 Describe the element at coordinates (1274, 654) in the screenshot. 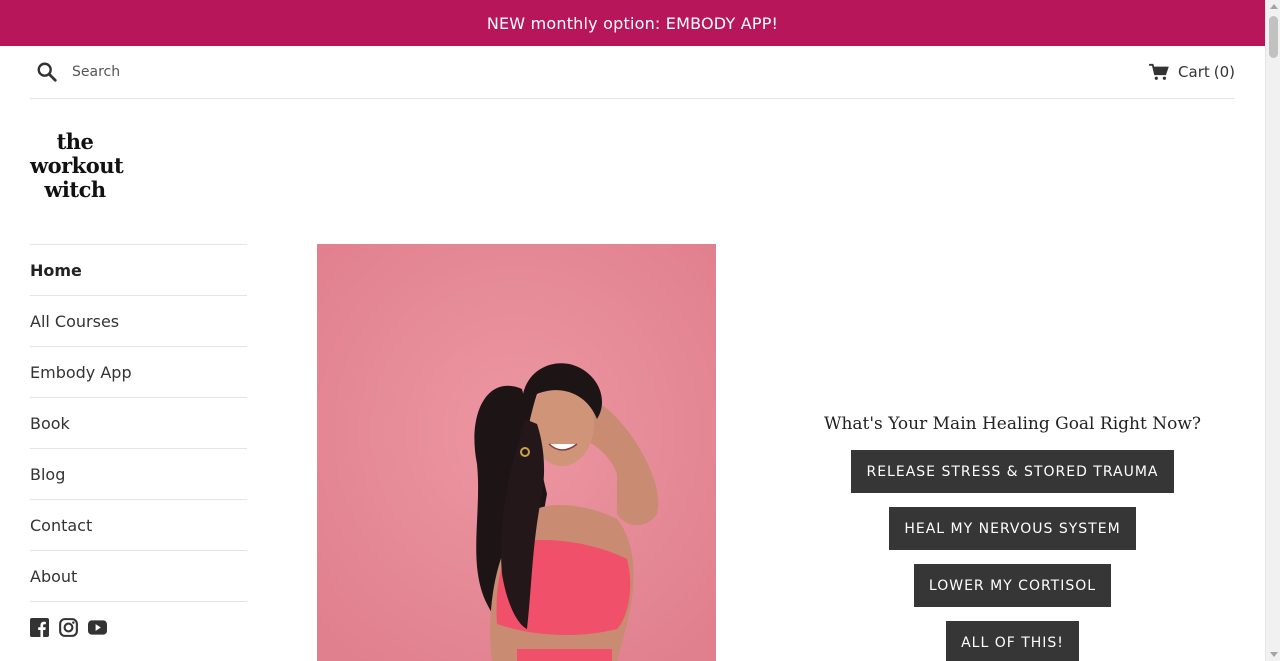

I see `scroll-down-icon` at that location.